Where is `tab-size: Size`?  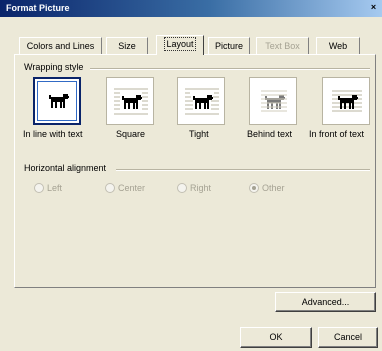
tab-size: Size is located at coordinates (127, 45).